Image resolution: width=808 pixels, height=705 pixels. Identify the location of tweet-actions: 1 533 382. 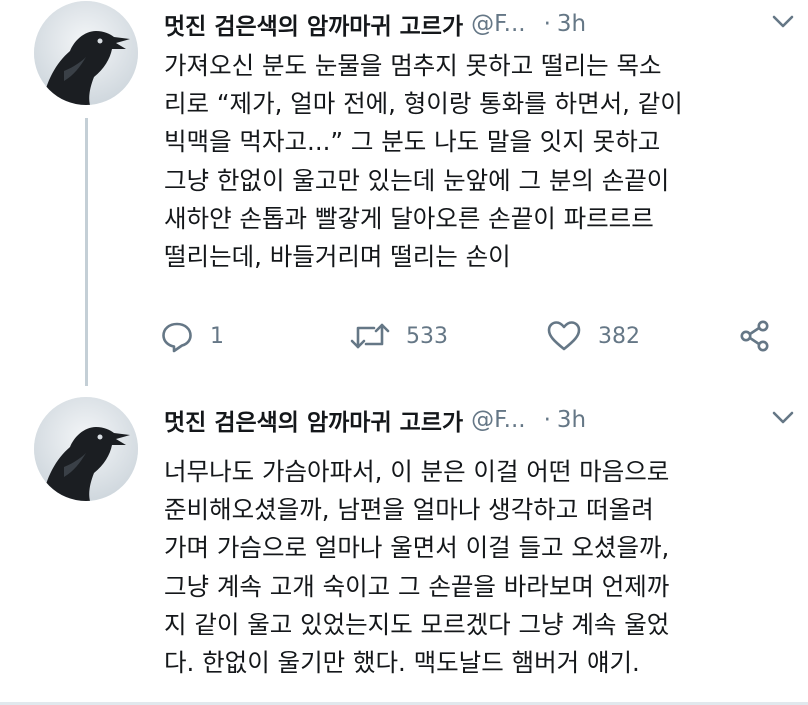
(470, 336).